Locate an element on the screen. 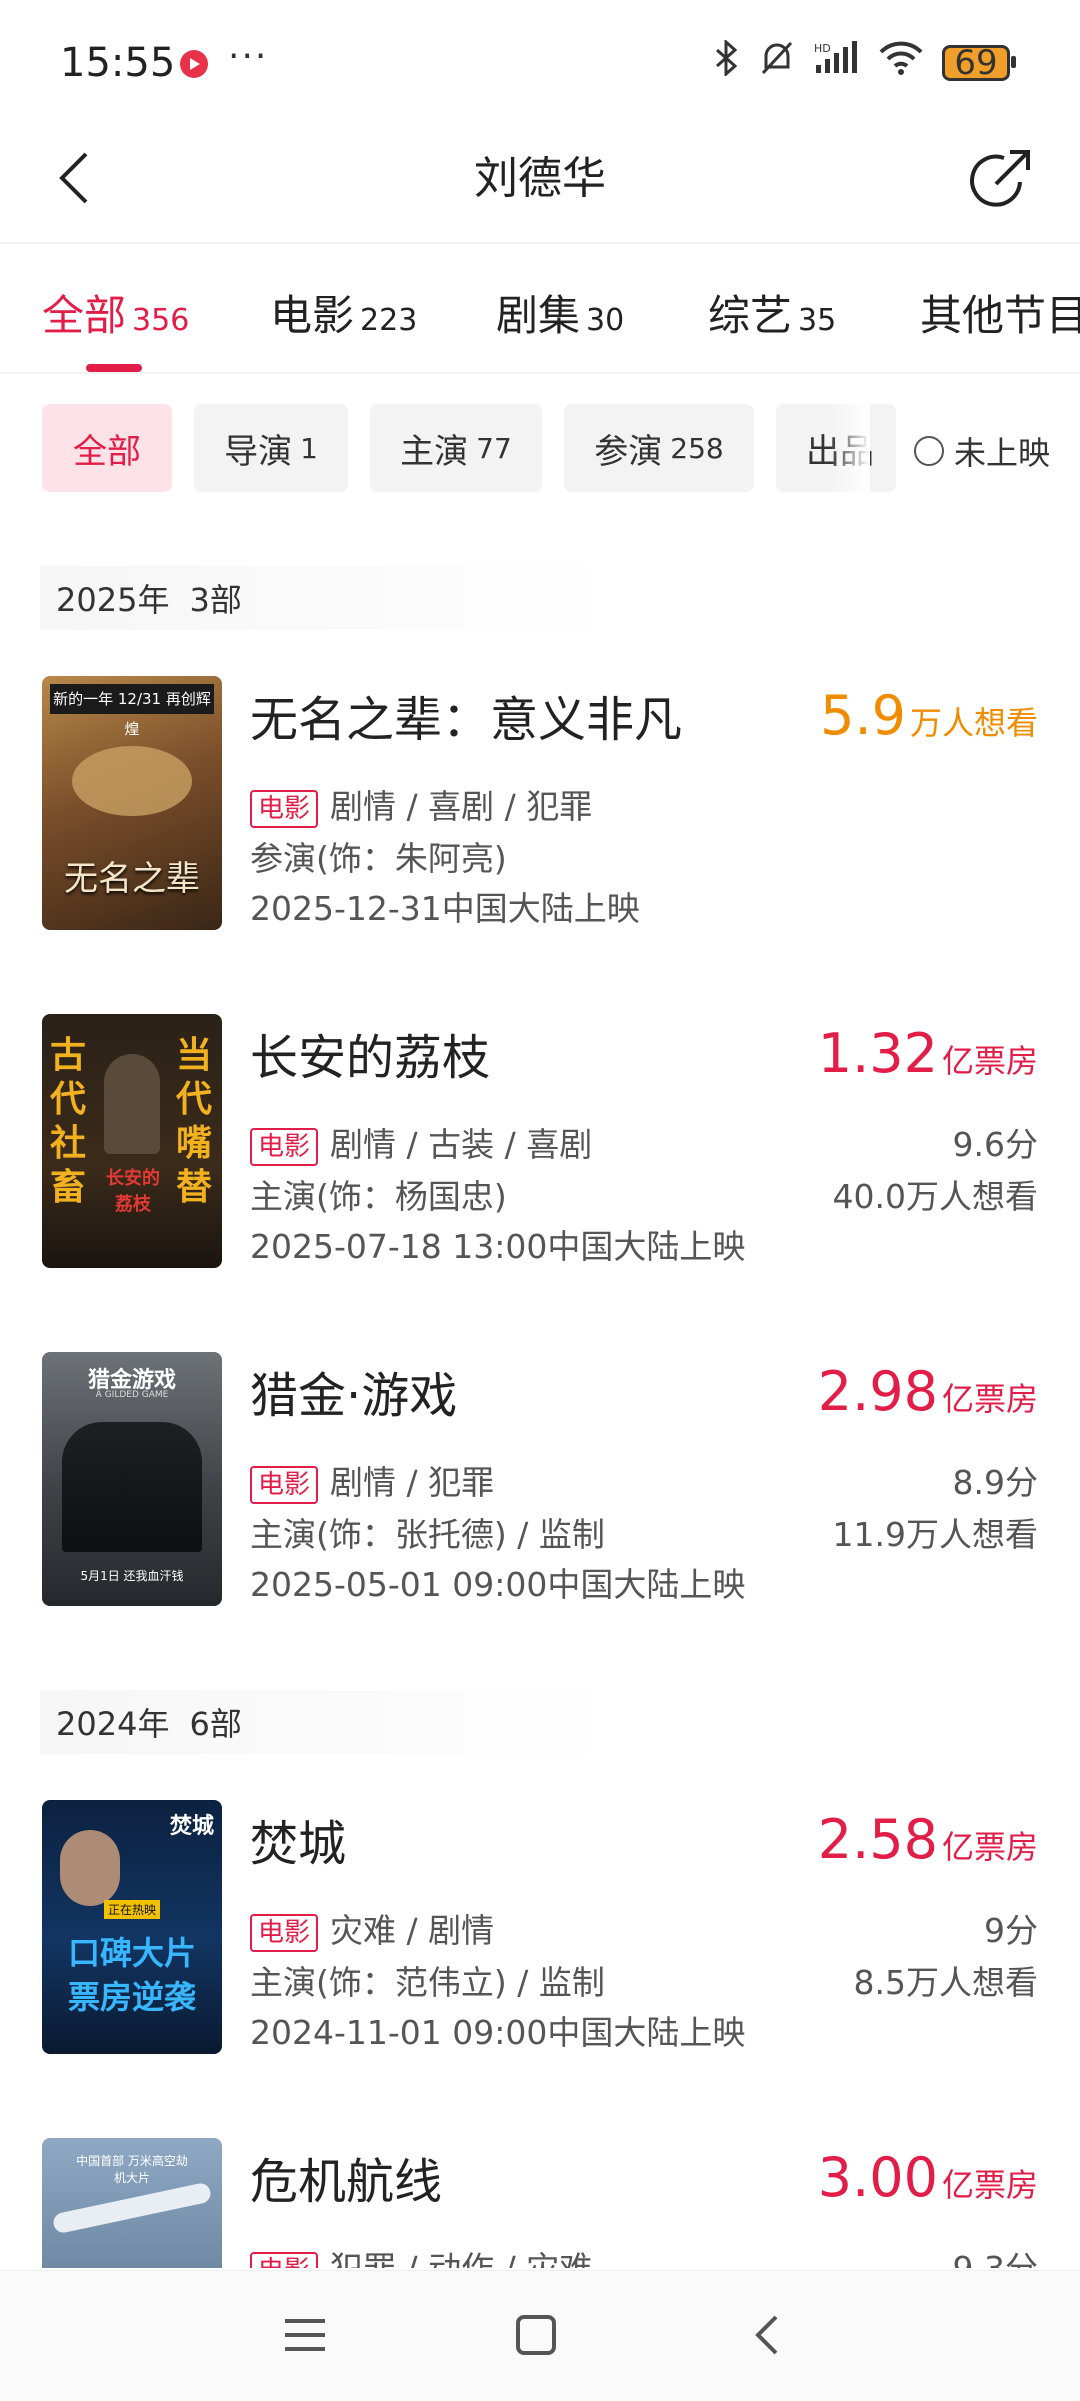  box-office-number: 3.00 is located at coordinates (877, 2177).